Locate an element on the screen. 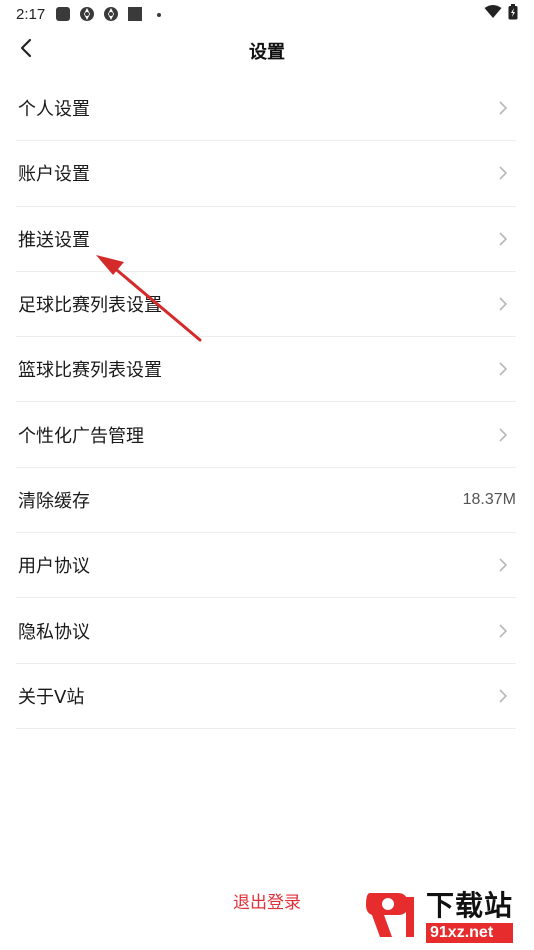 The image size is (534, 950). settings-item-label: 足球比赛列表设置 is located at coordinates (90, 306).